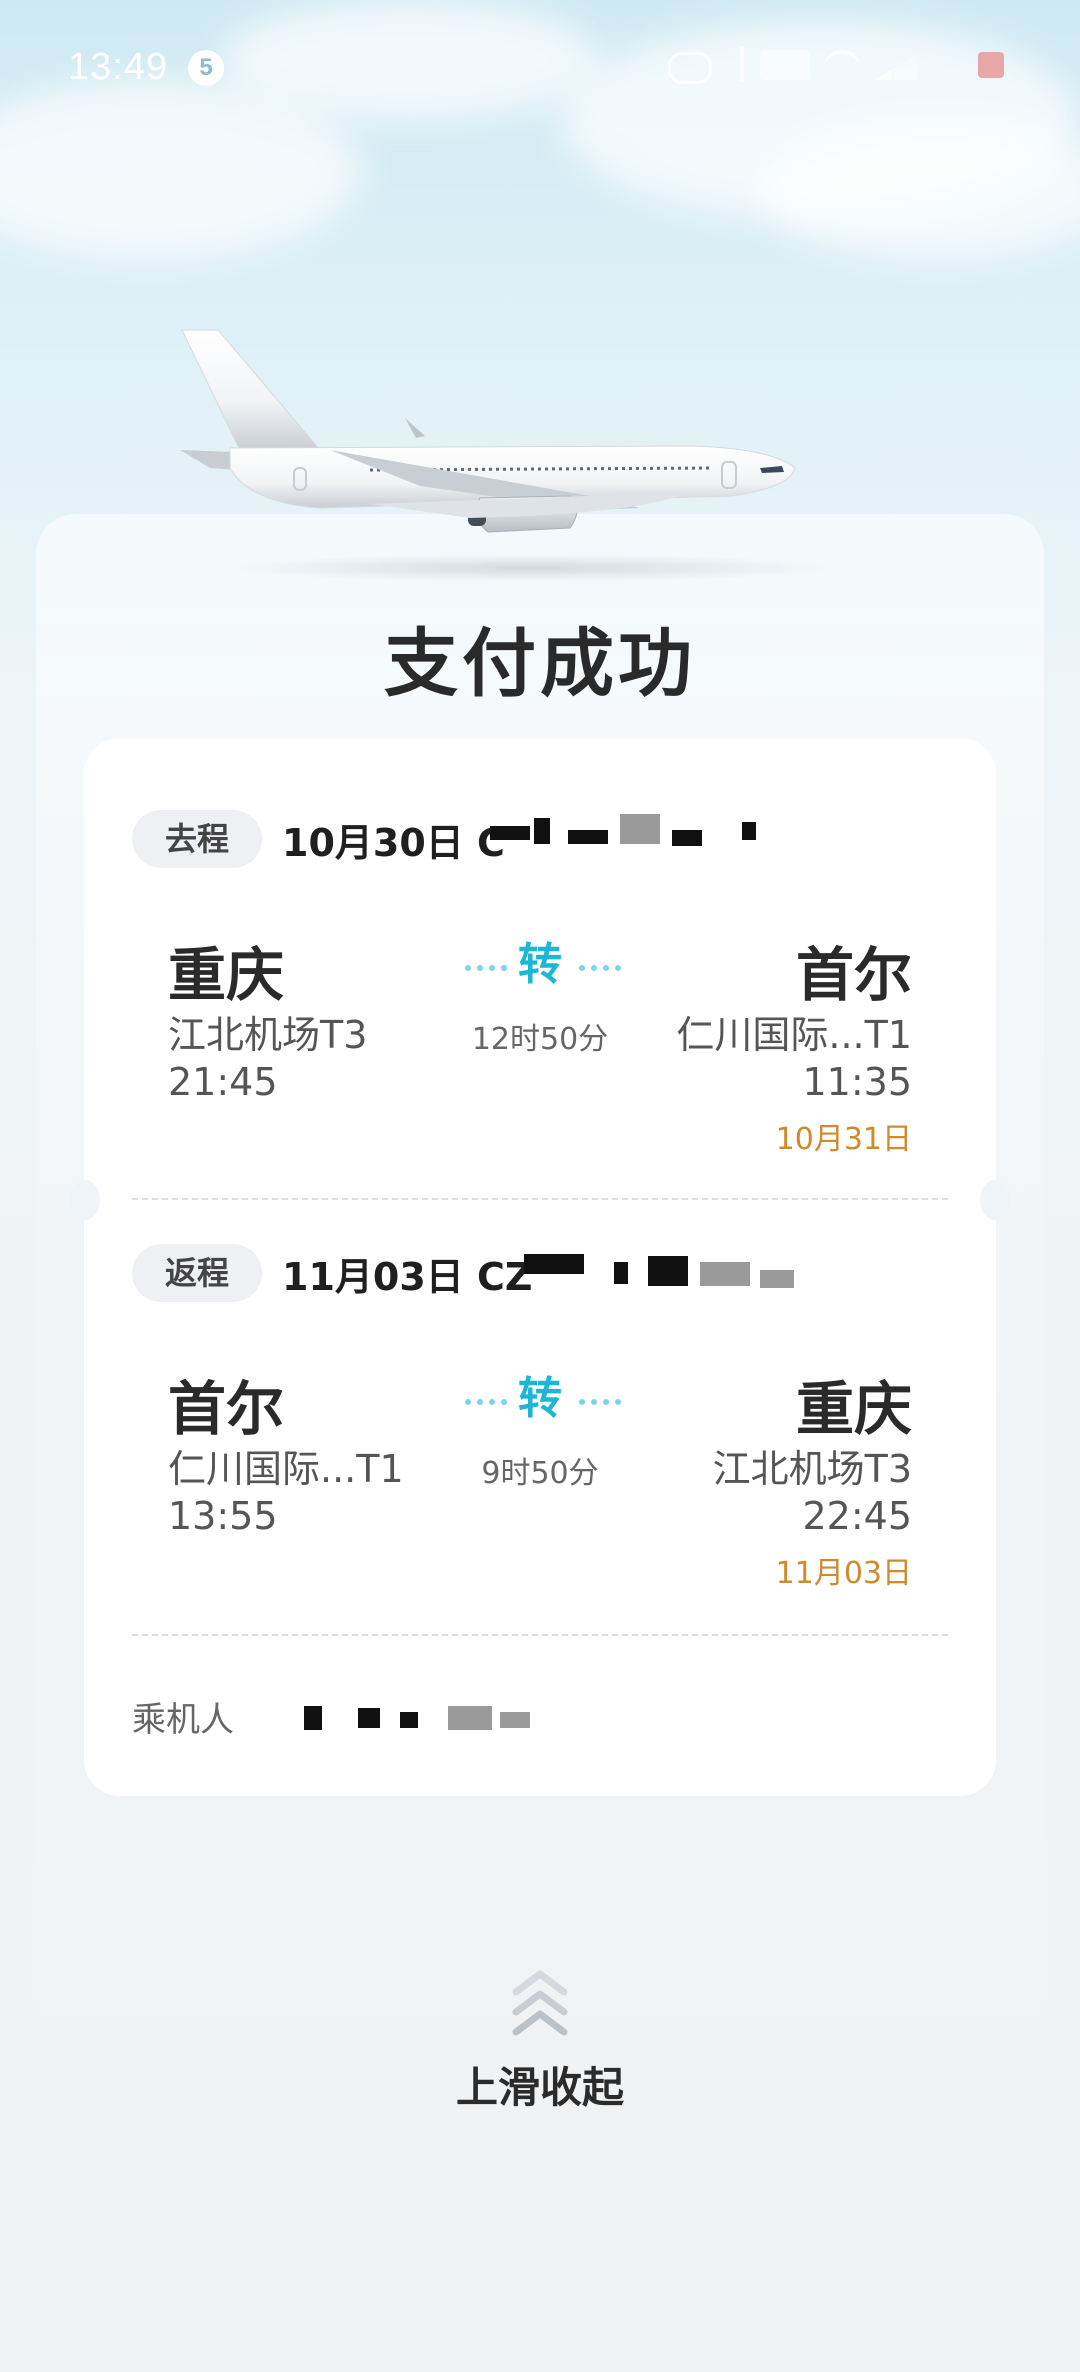 The width and height of the screenshot is (1080, 2372). I want to click on return-depart-time: 13:55, so click(223, 1516).